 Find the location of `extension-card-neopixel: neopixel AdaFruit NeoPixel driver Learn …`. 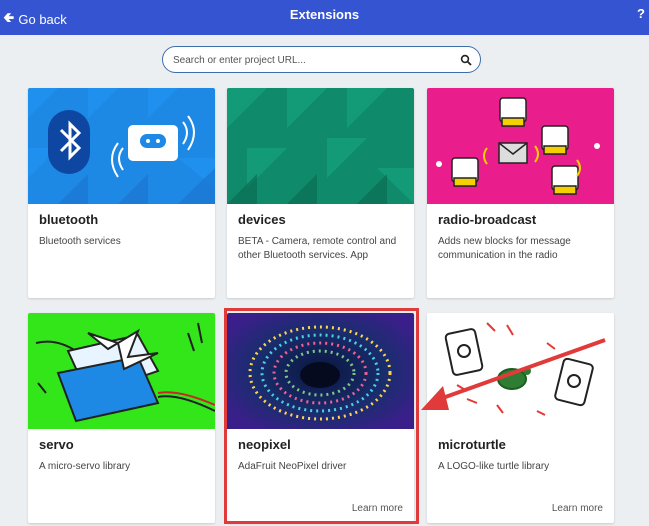

extension-card-neopixel: neopixel AdaFruit NeoPixel driver Learn … is located at coordinates (320, 418).